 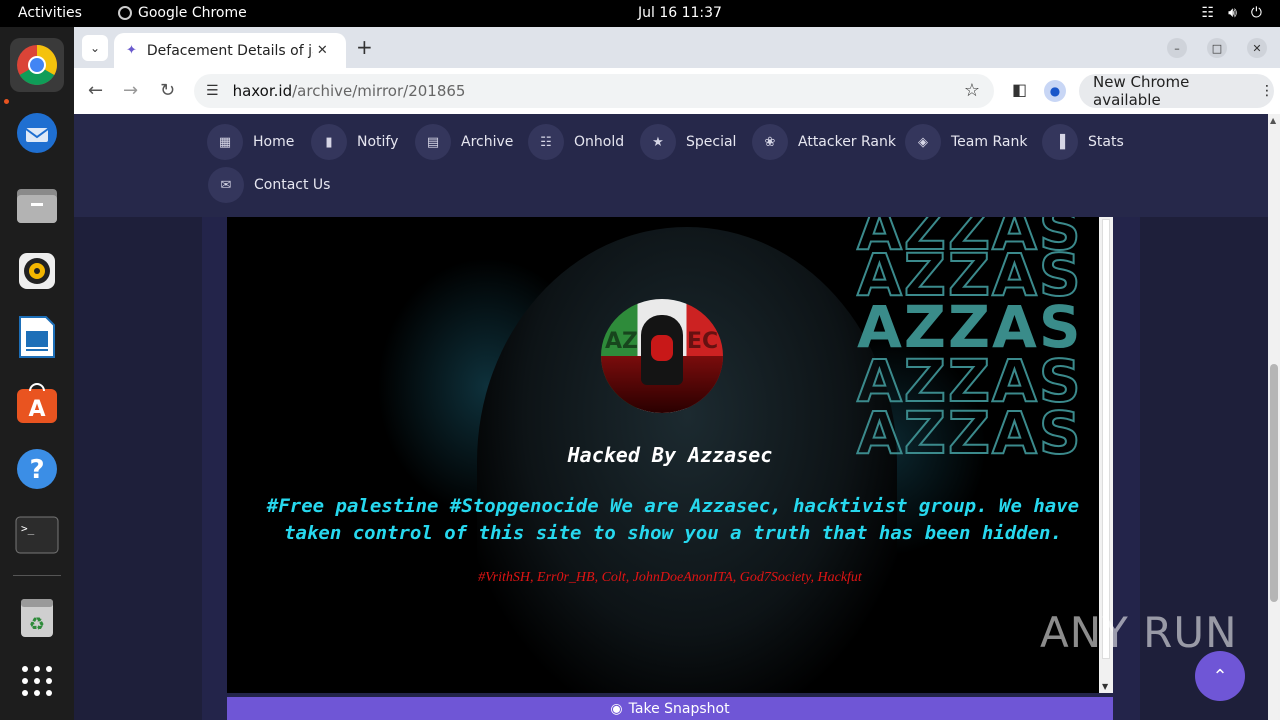 I want to click on document-icon: ☷, so click(x=546, y=142).